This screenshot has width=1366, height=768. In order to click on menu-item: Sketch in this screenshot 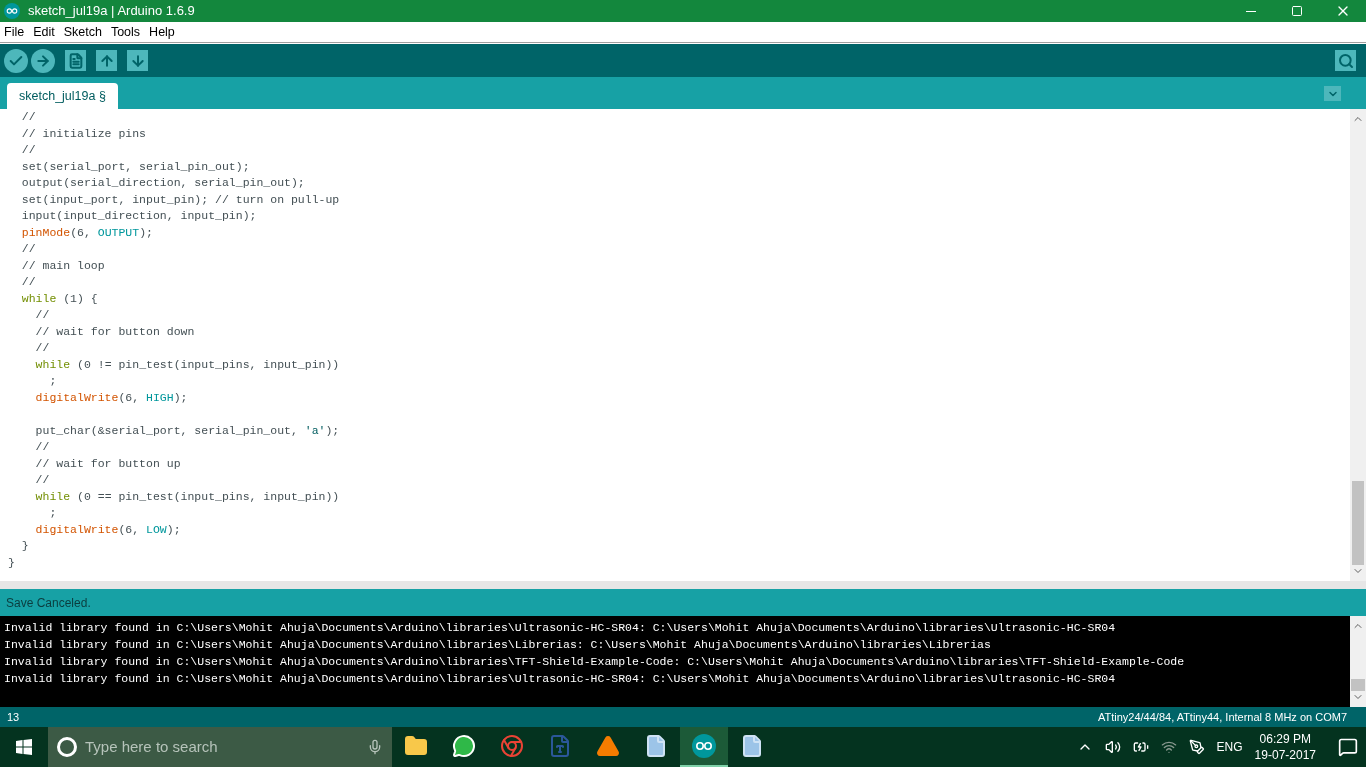, I will do `click(82, 32)`.